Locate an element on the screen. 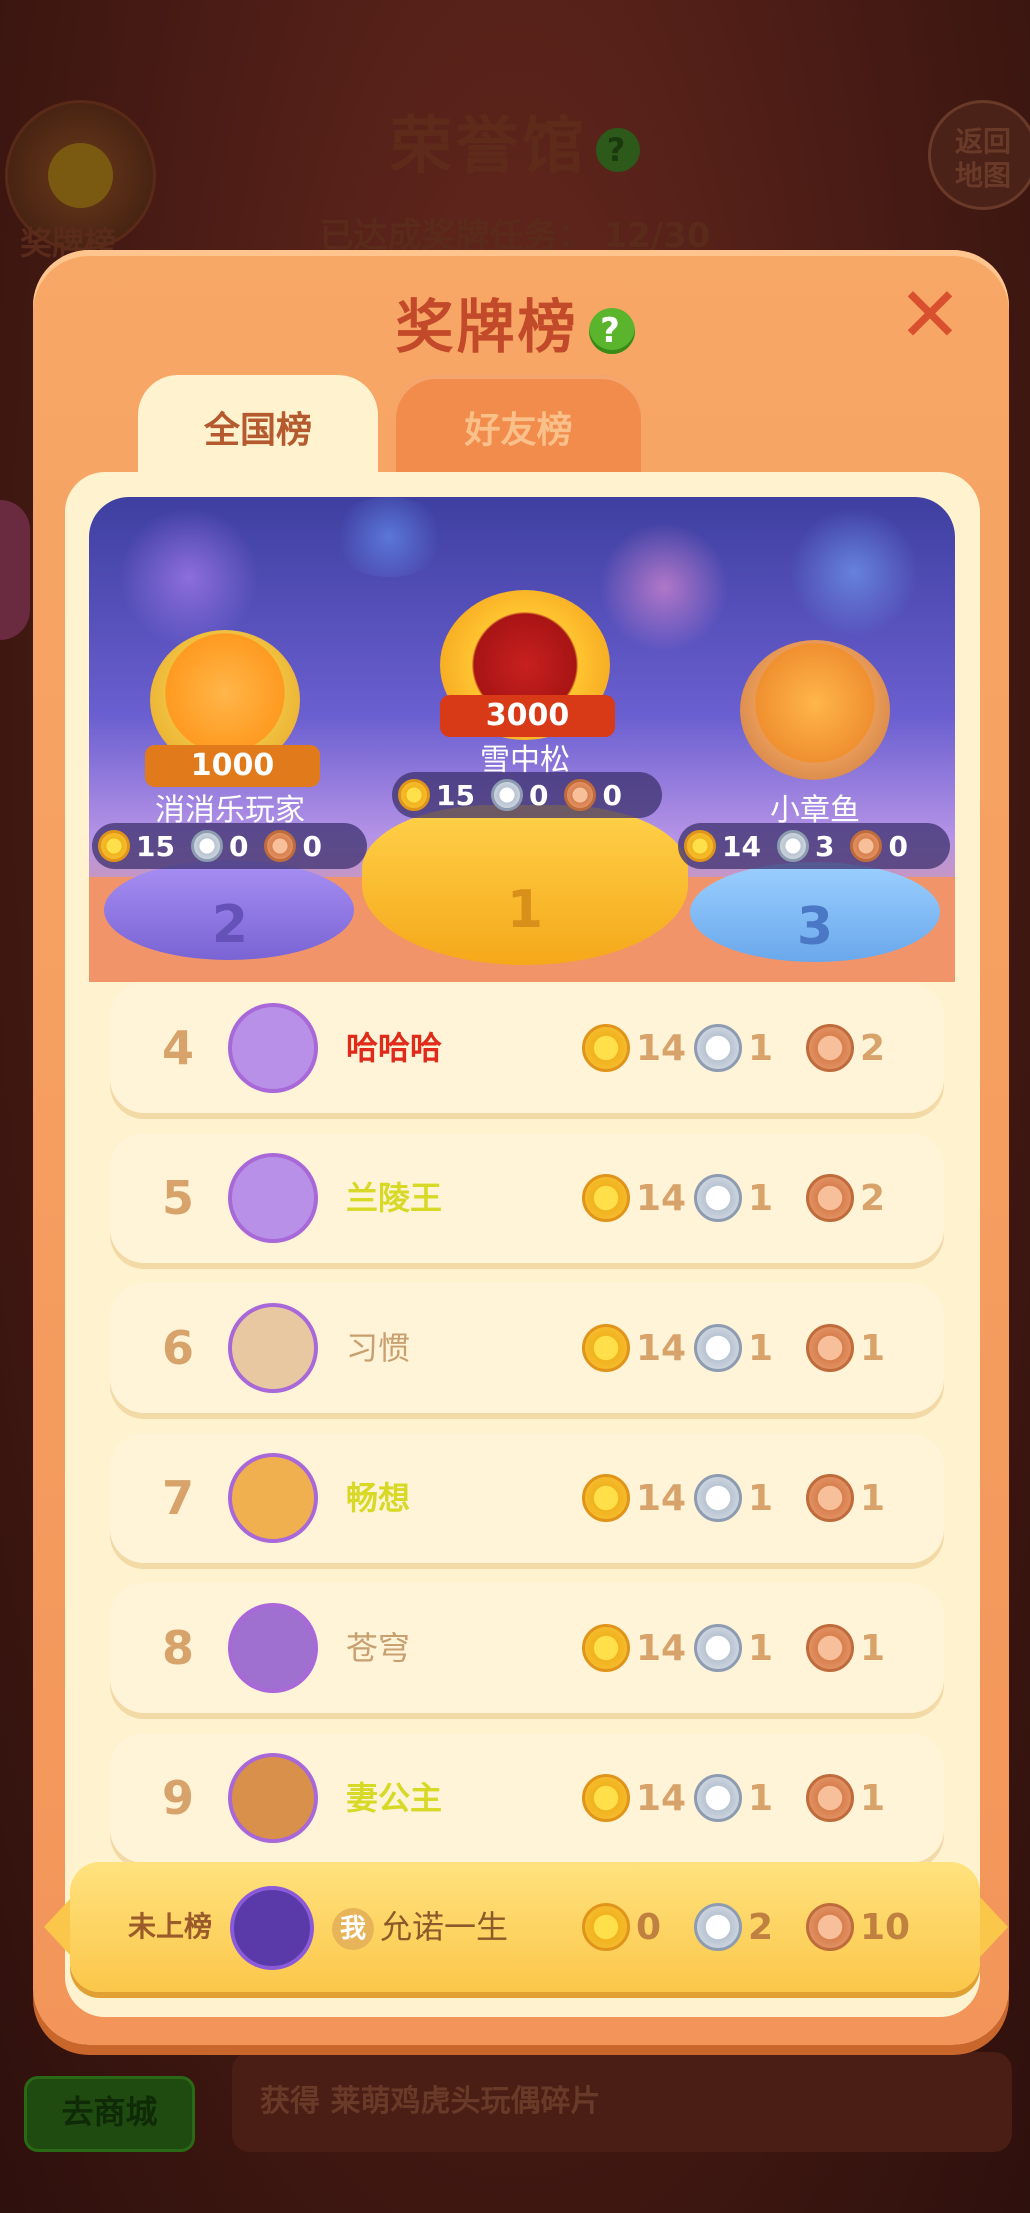 This screenshot has width=1030, height=2213. rank1-gold-count: 15 is located at coordinates (455, 795).